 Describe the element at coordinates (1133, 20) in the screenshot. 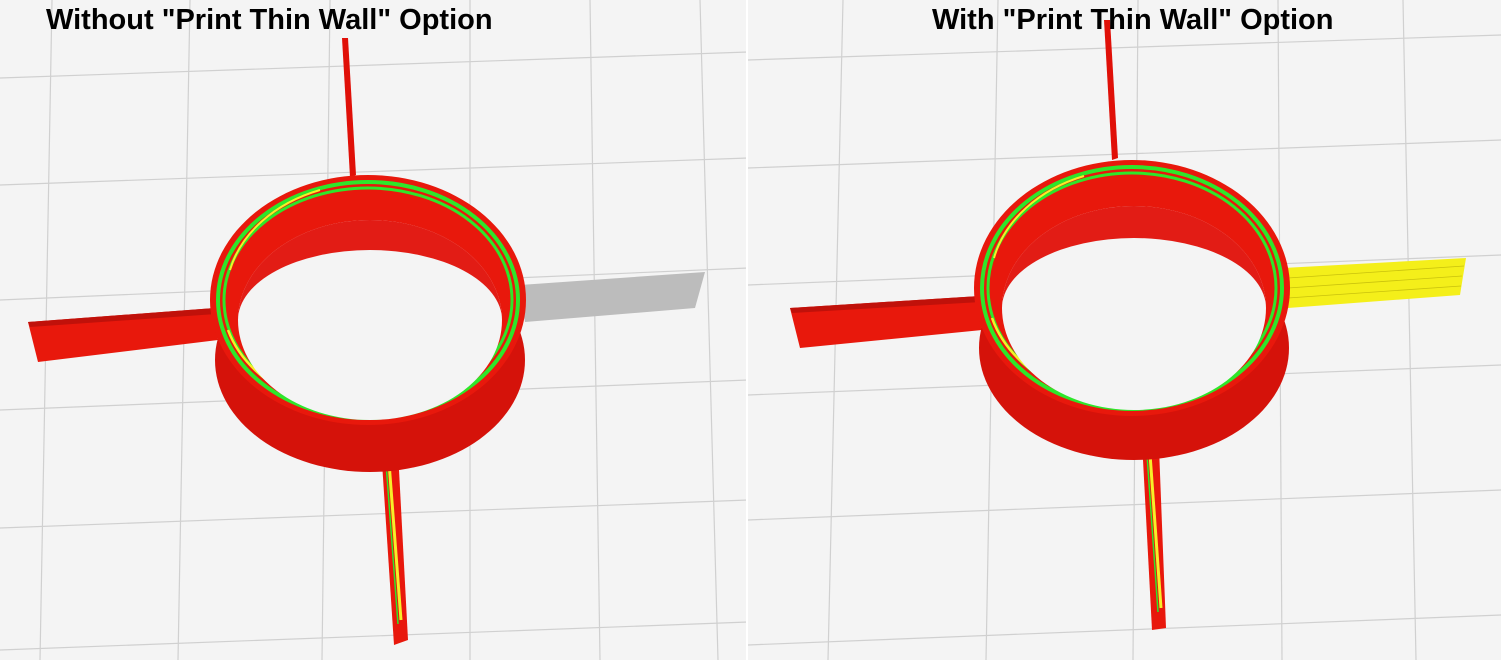

I see `panel-title: With "Print Thin Wall" Option` at that location.